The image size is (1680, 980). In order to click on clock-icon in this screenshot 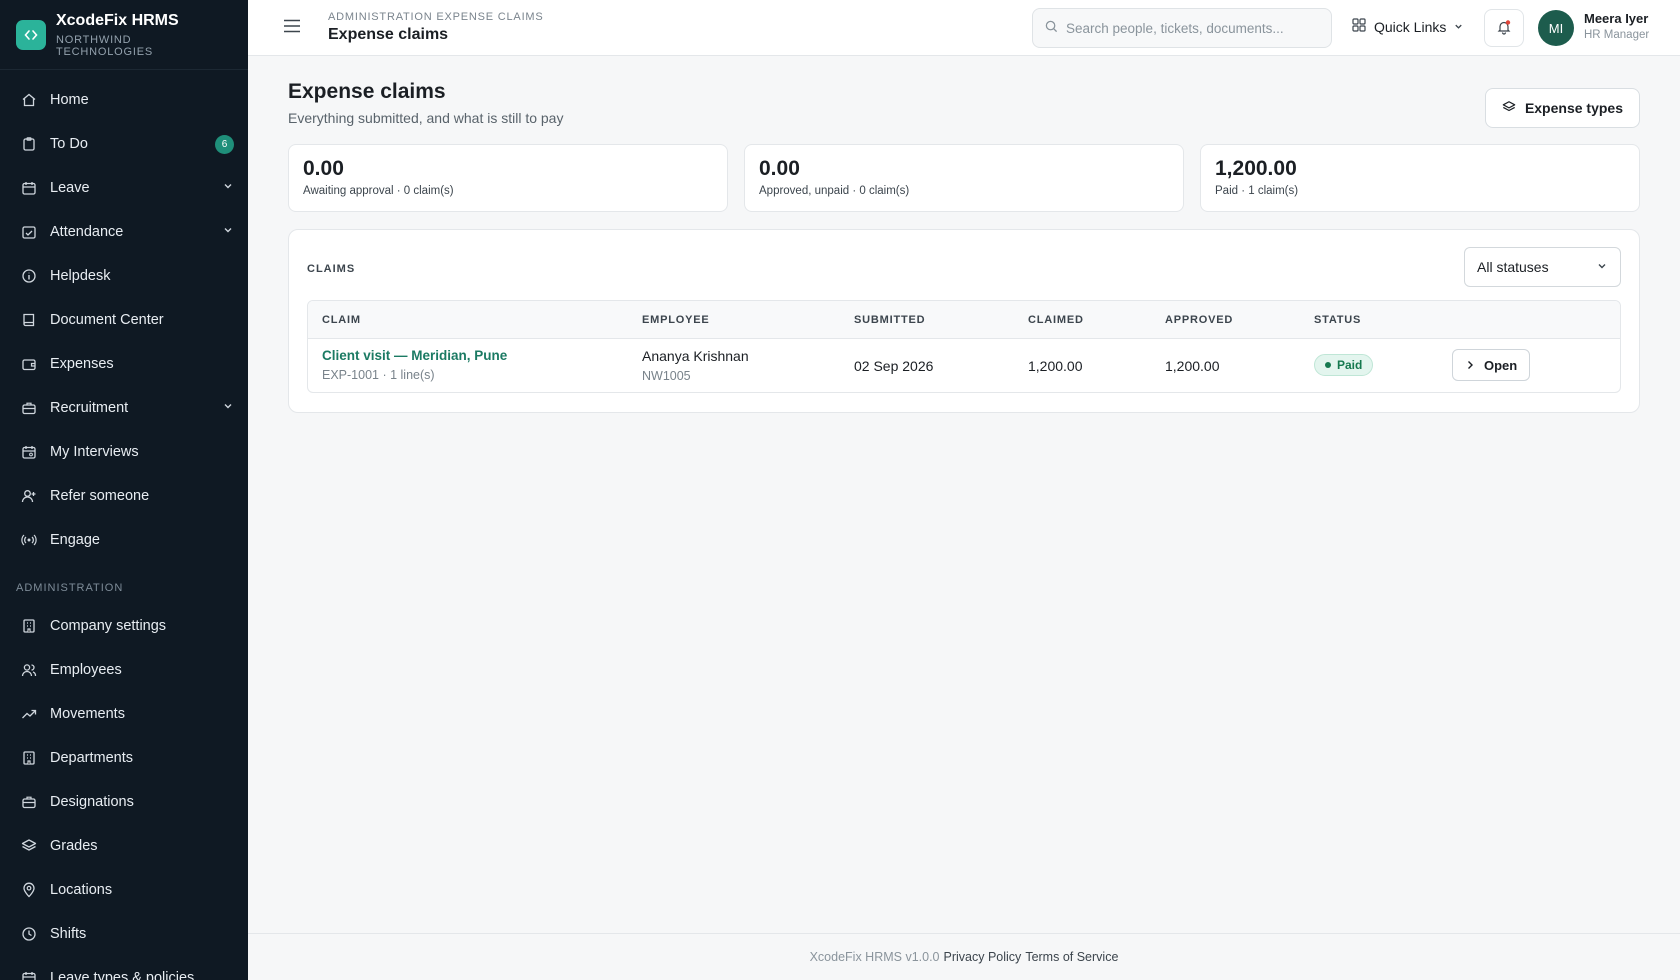, I will do `click(29, 934)`.